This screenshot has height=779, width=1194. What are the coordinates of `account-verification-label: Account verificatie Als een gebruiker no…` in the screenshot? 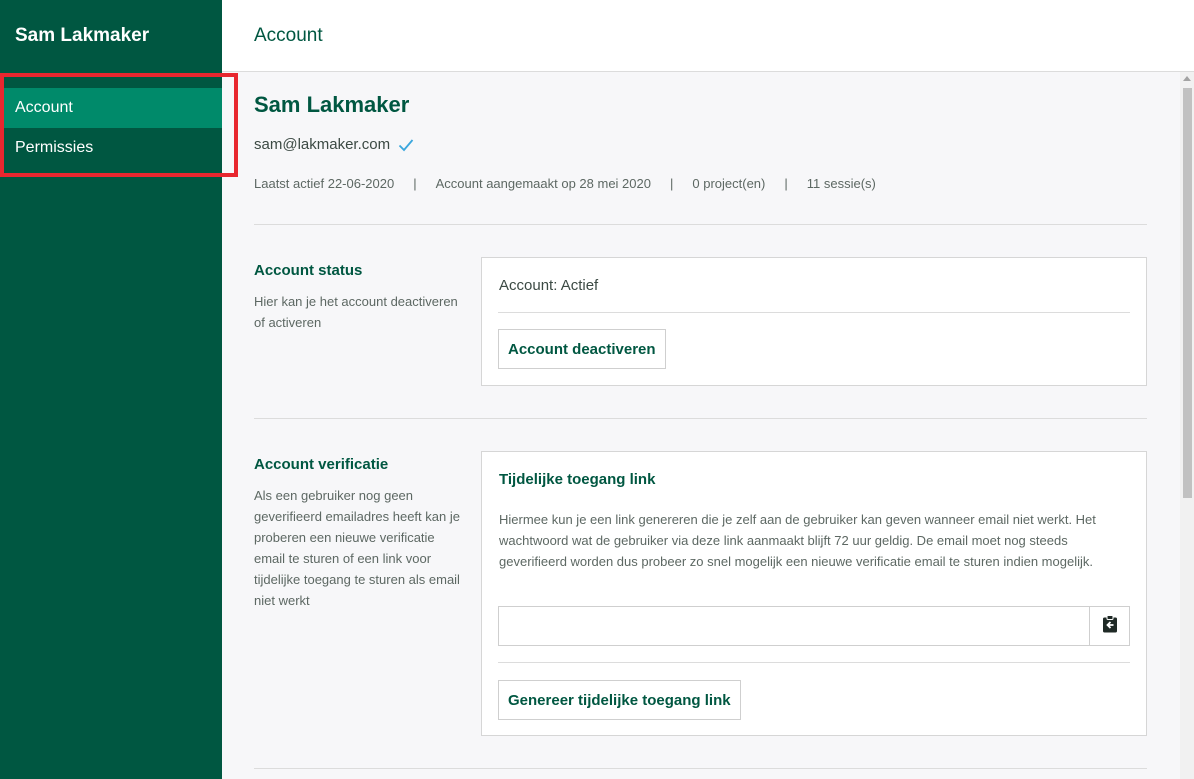 It's located at (360, 533).